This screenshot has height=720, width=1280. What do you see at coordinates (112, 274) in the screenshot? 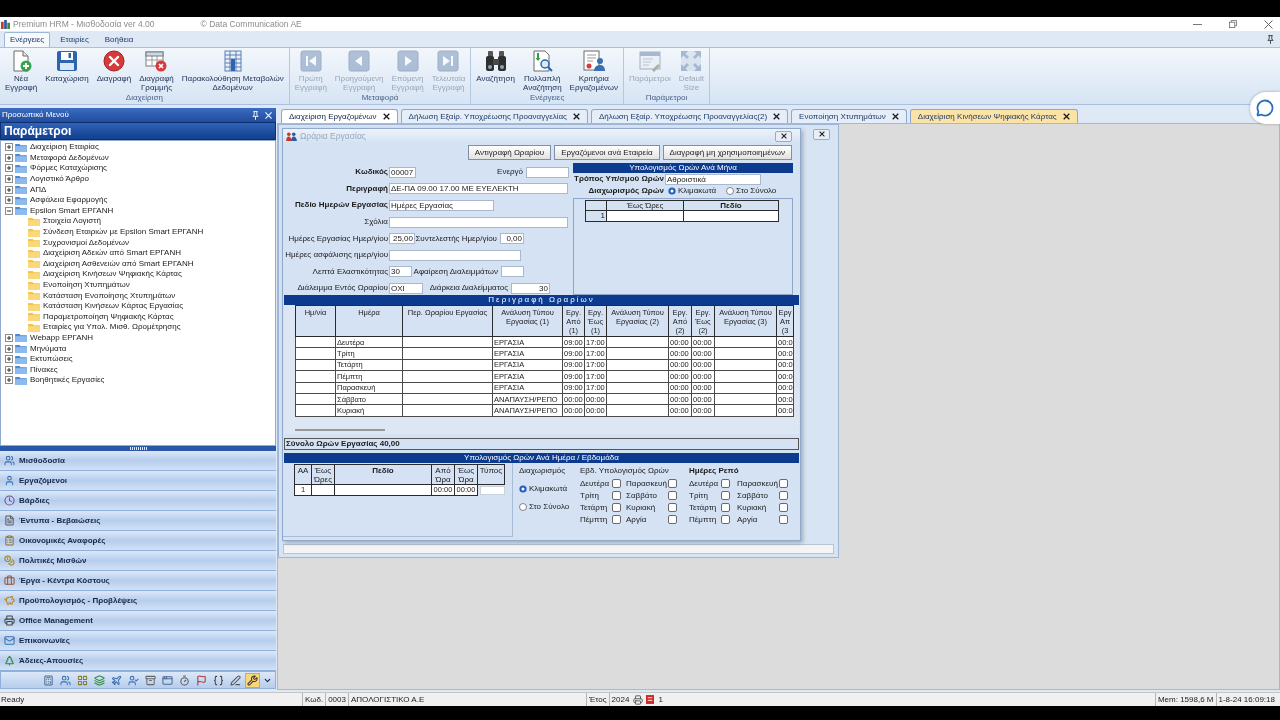
I see `tree-item: Διαχείριση Κινήσεων Ψηφιακής Κάρτας` at bounding box center [112, 274].